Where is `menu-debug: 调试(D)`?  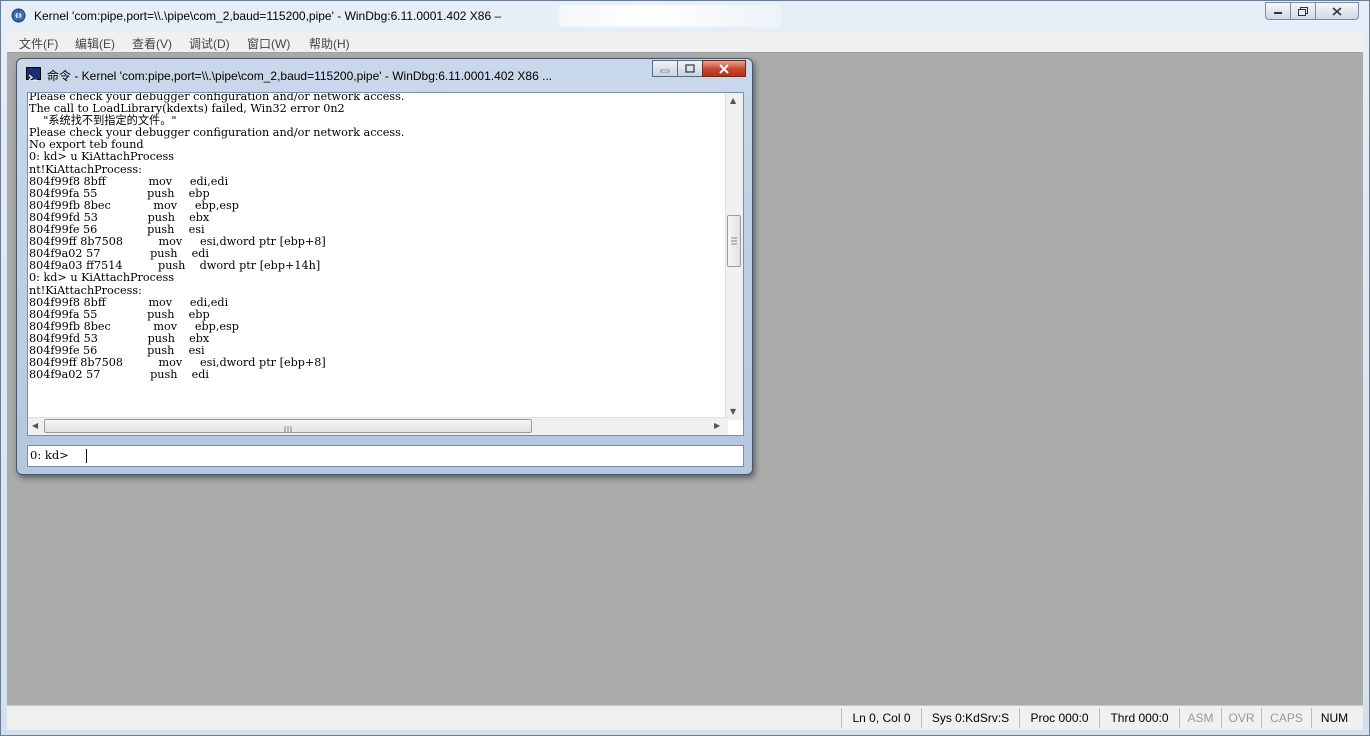 menu-debug: 调试(D) is located at coordinates (209, 43).